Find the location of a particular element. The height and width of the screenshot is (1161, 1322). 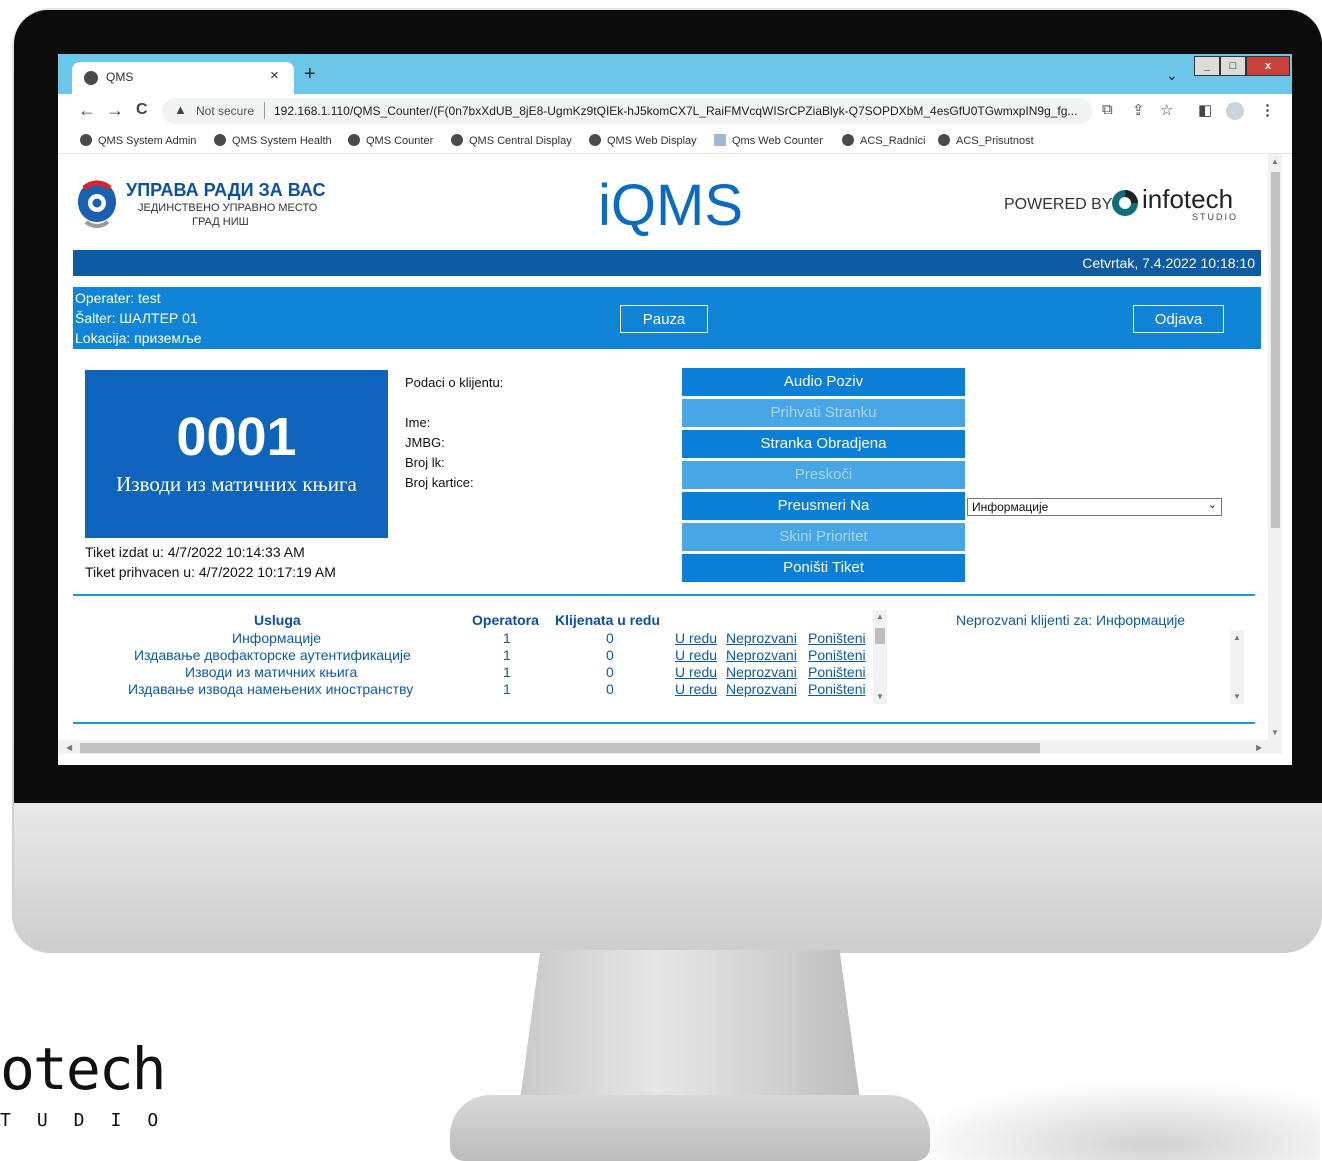

bookmark-qms-system-admin: QMS System Admin is located at coordinates (138, 140).